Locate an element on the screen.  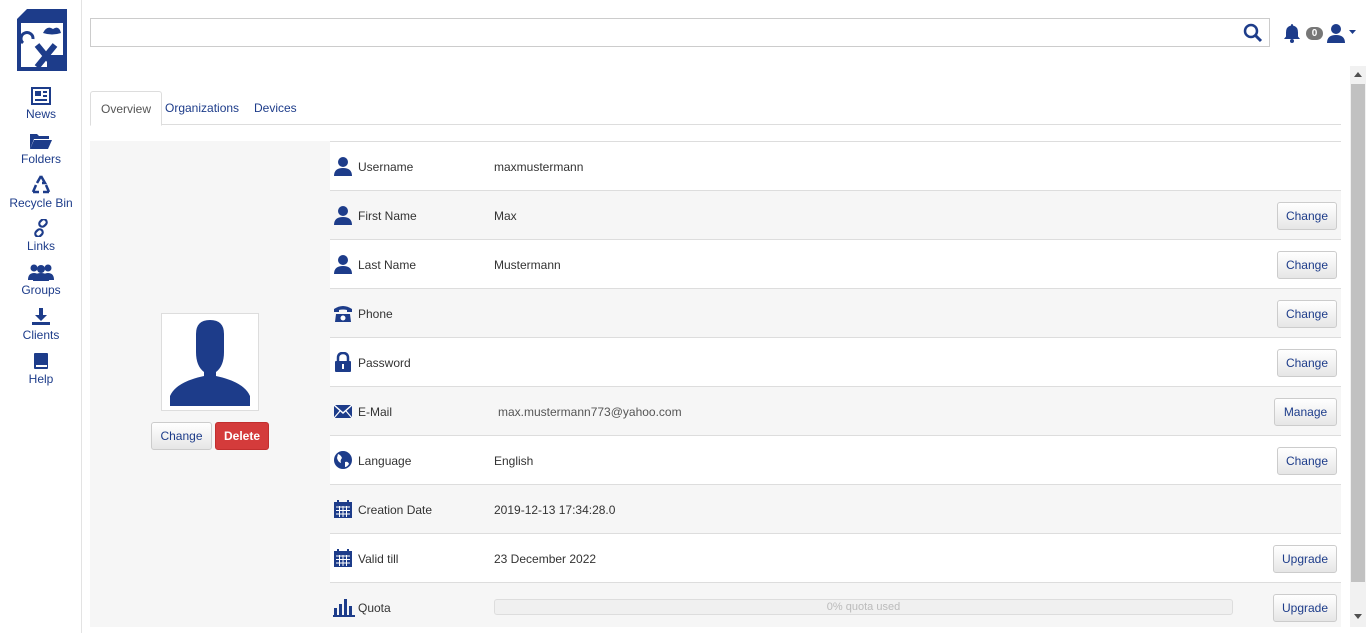
vertical-scrollbar is located at coordinates (1358, 346).